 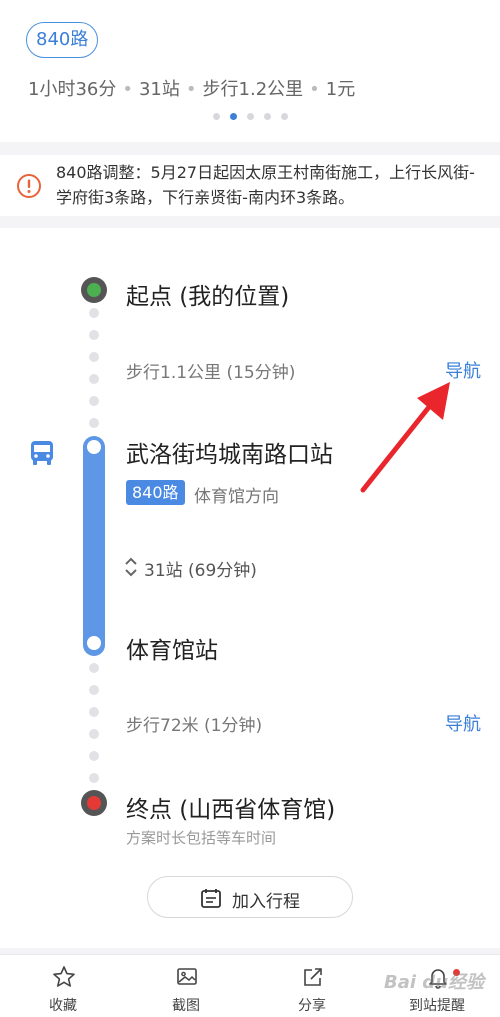 I want to click on walk-segment-2: 步行72米 (1分钟), so click(x=194, y=726).